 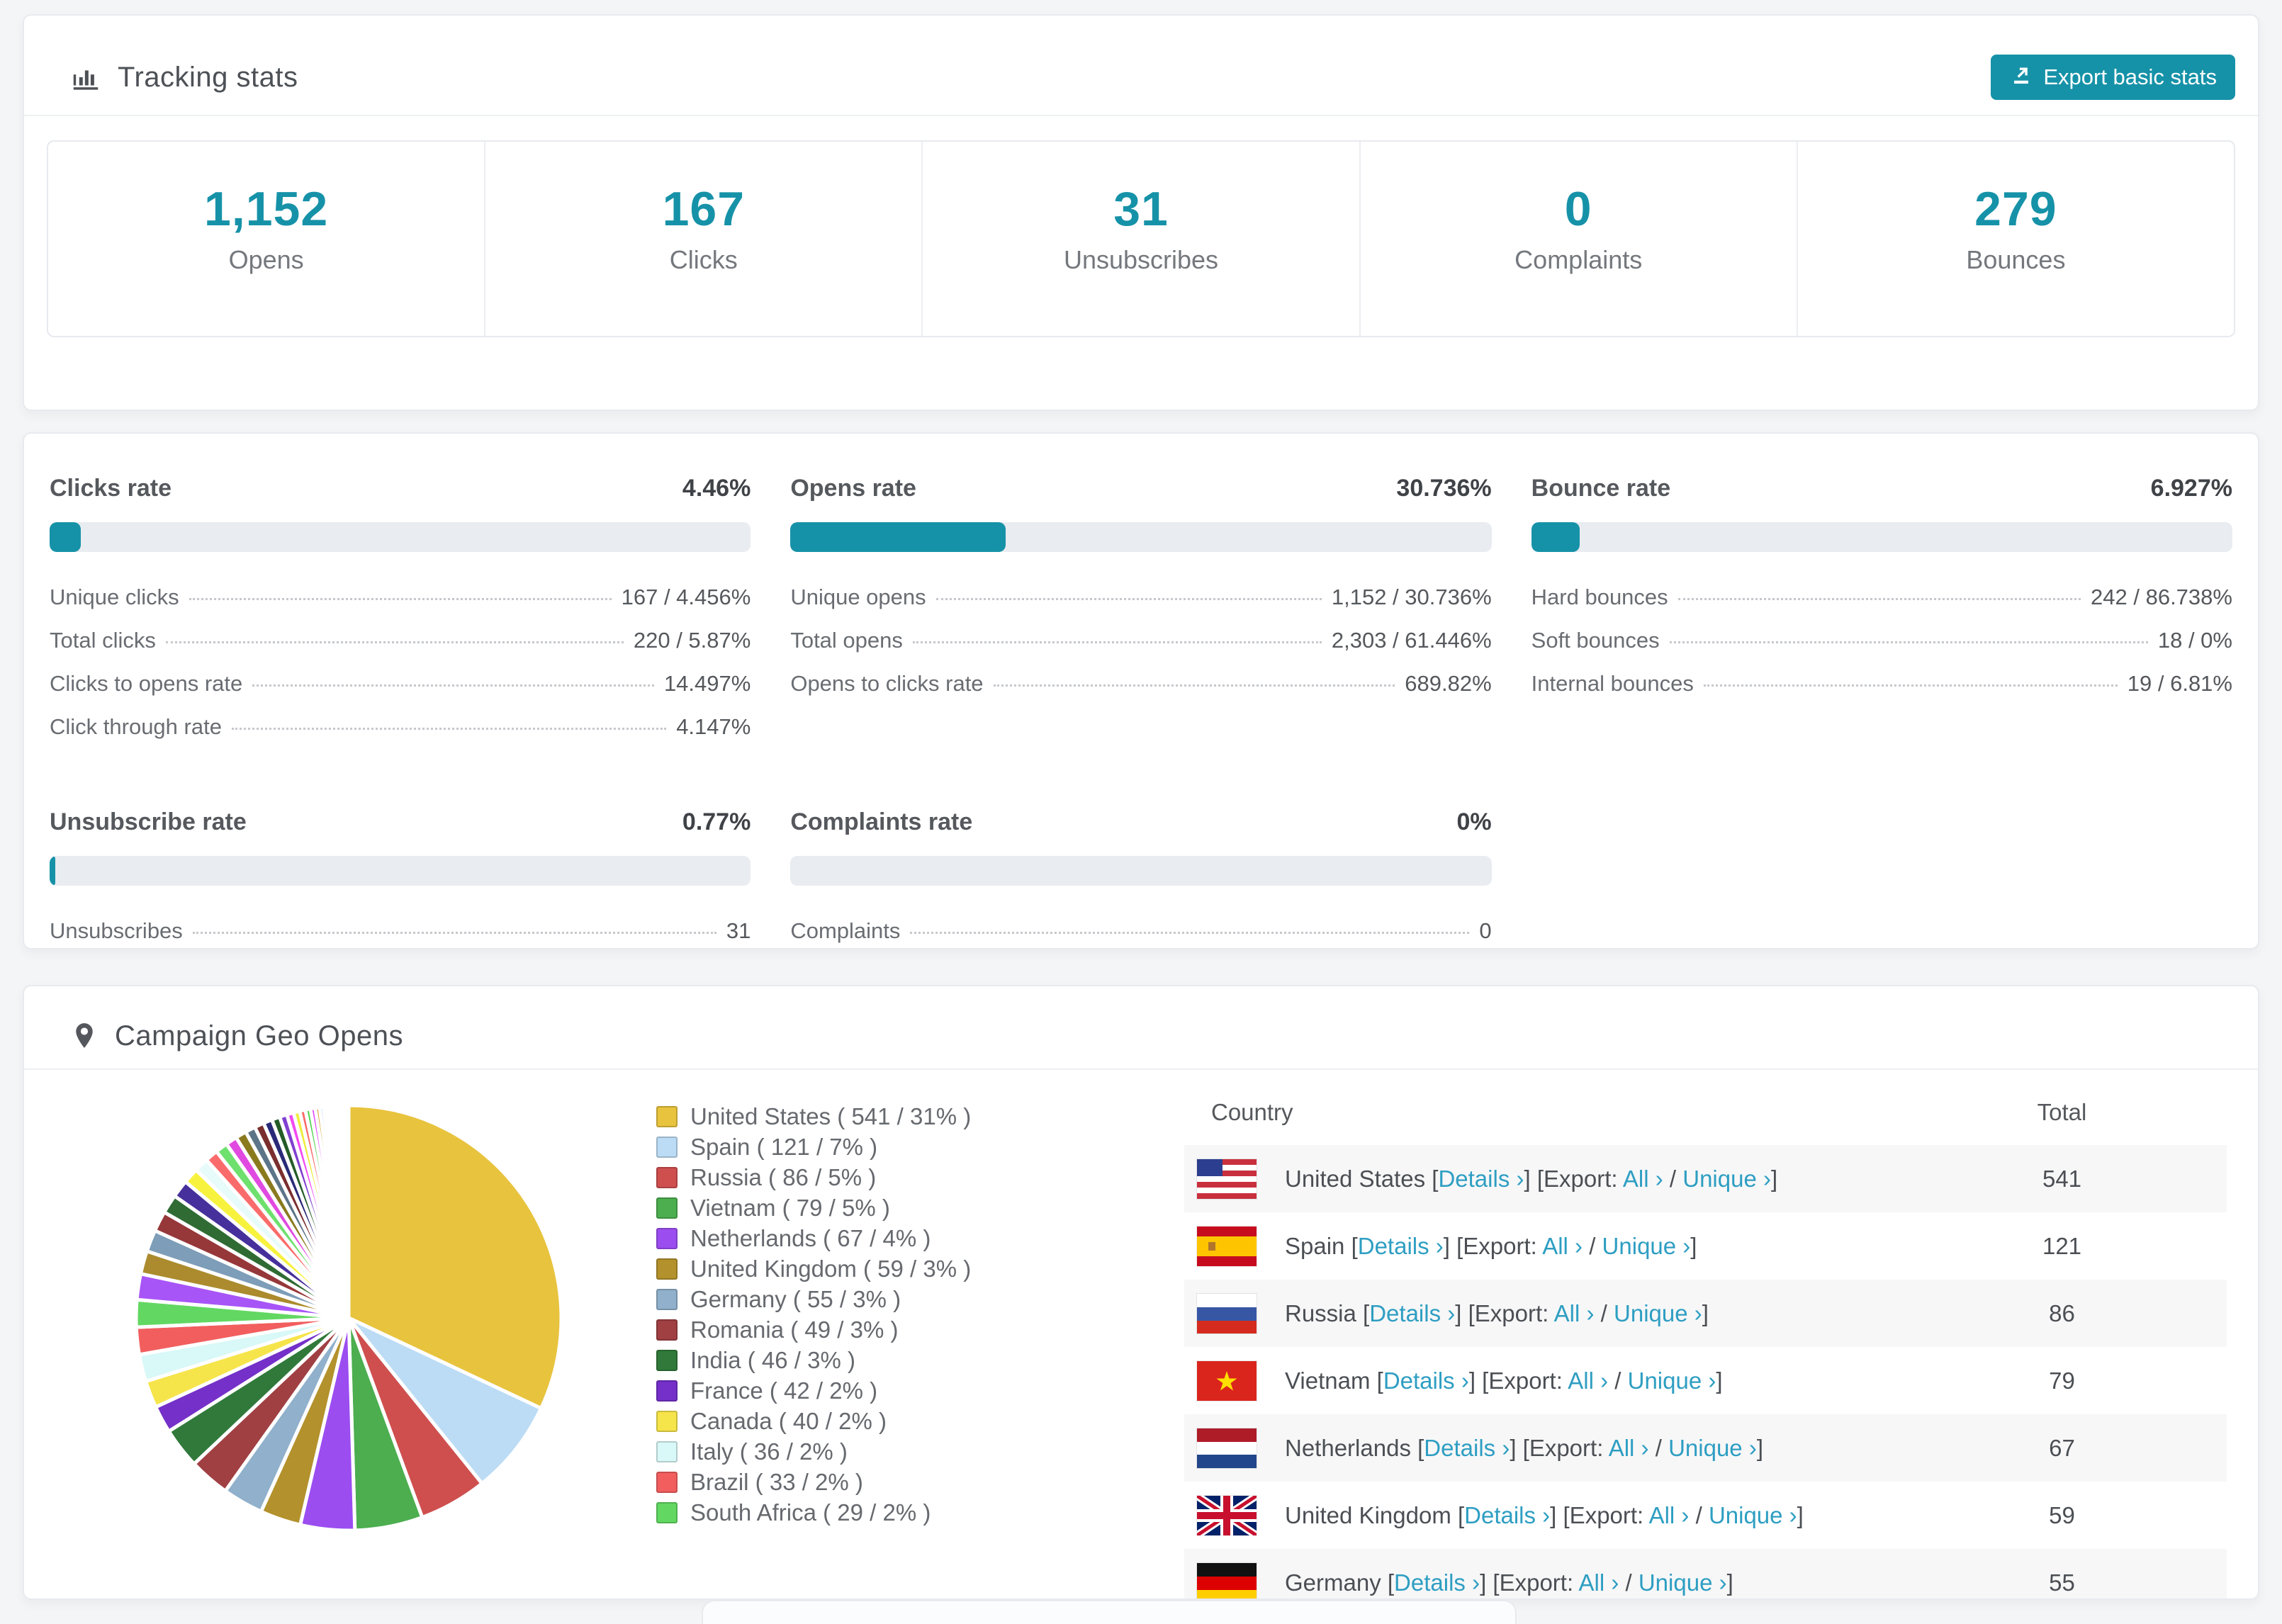 I want to click on export-unique-link-us: Unique ›, so click(x=1726, y=1179).